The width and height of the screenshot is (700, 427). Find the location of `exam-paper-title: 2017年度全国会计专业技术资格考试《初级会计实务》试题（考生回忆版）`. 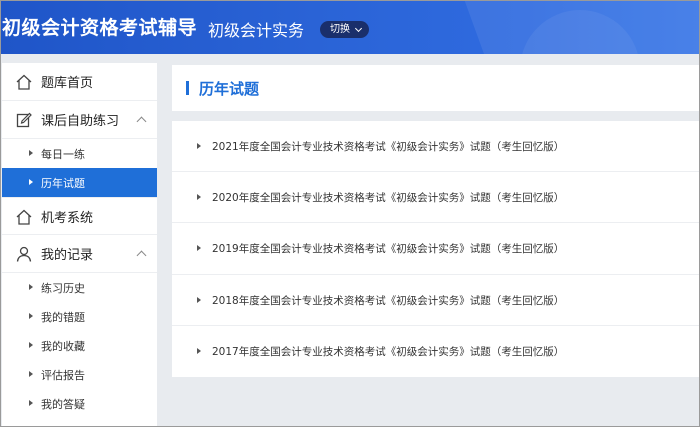

exam-paper-title: 2017年度全国会计专业技术资格考试《初级会计实务》试题（考生回忆版） is located at coordinates (388, 351).